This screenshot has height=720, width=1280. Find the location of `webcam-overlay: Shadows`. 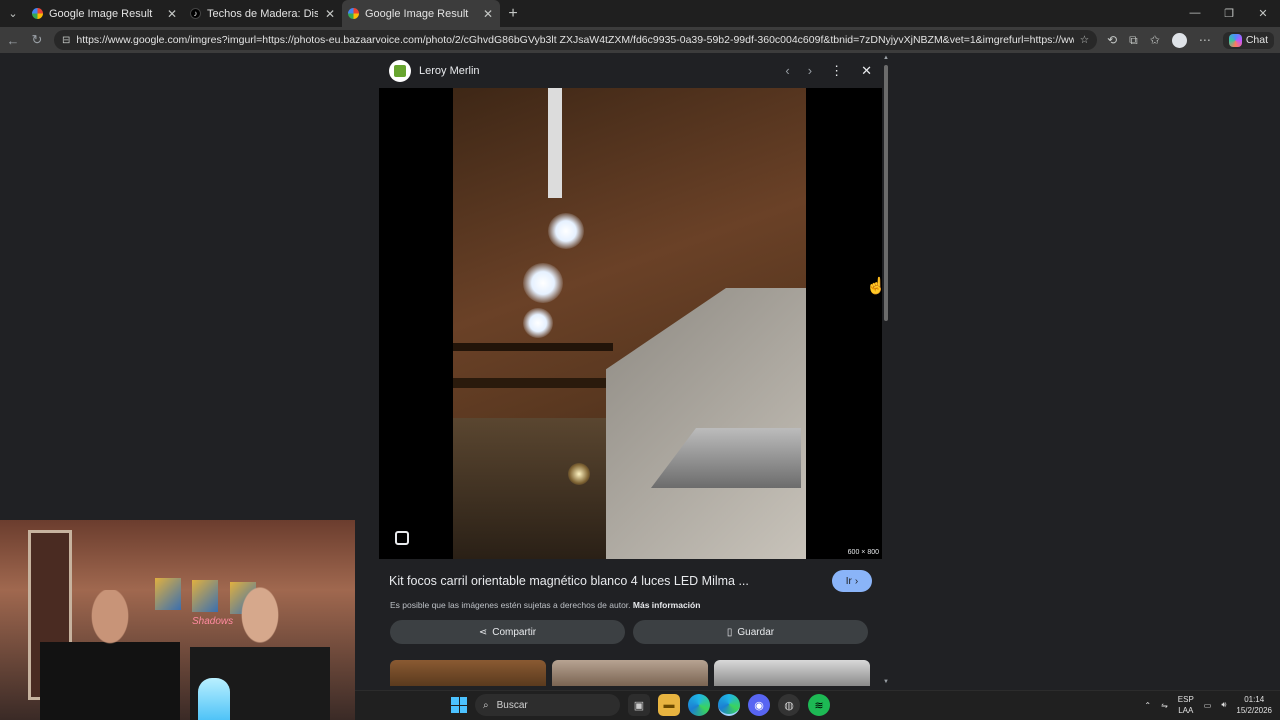

webcam-overlay: Shadows is located at coordinates (177, 620).